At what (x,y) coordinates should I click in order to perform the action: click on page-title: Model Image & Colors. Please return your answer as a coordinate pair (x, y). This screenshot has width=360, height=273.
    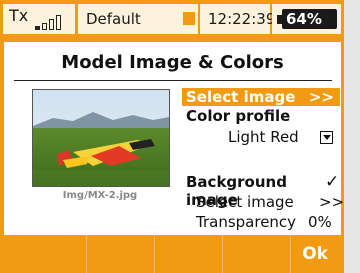
    Looking at the image, I should click on (172, 62).